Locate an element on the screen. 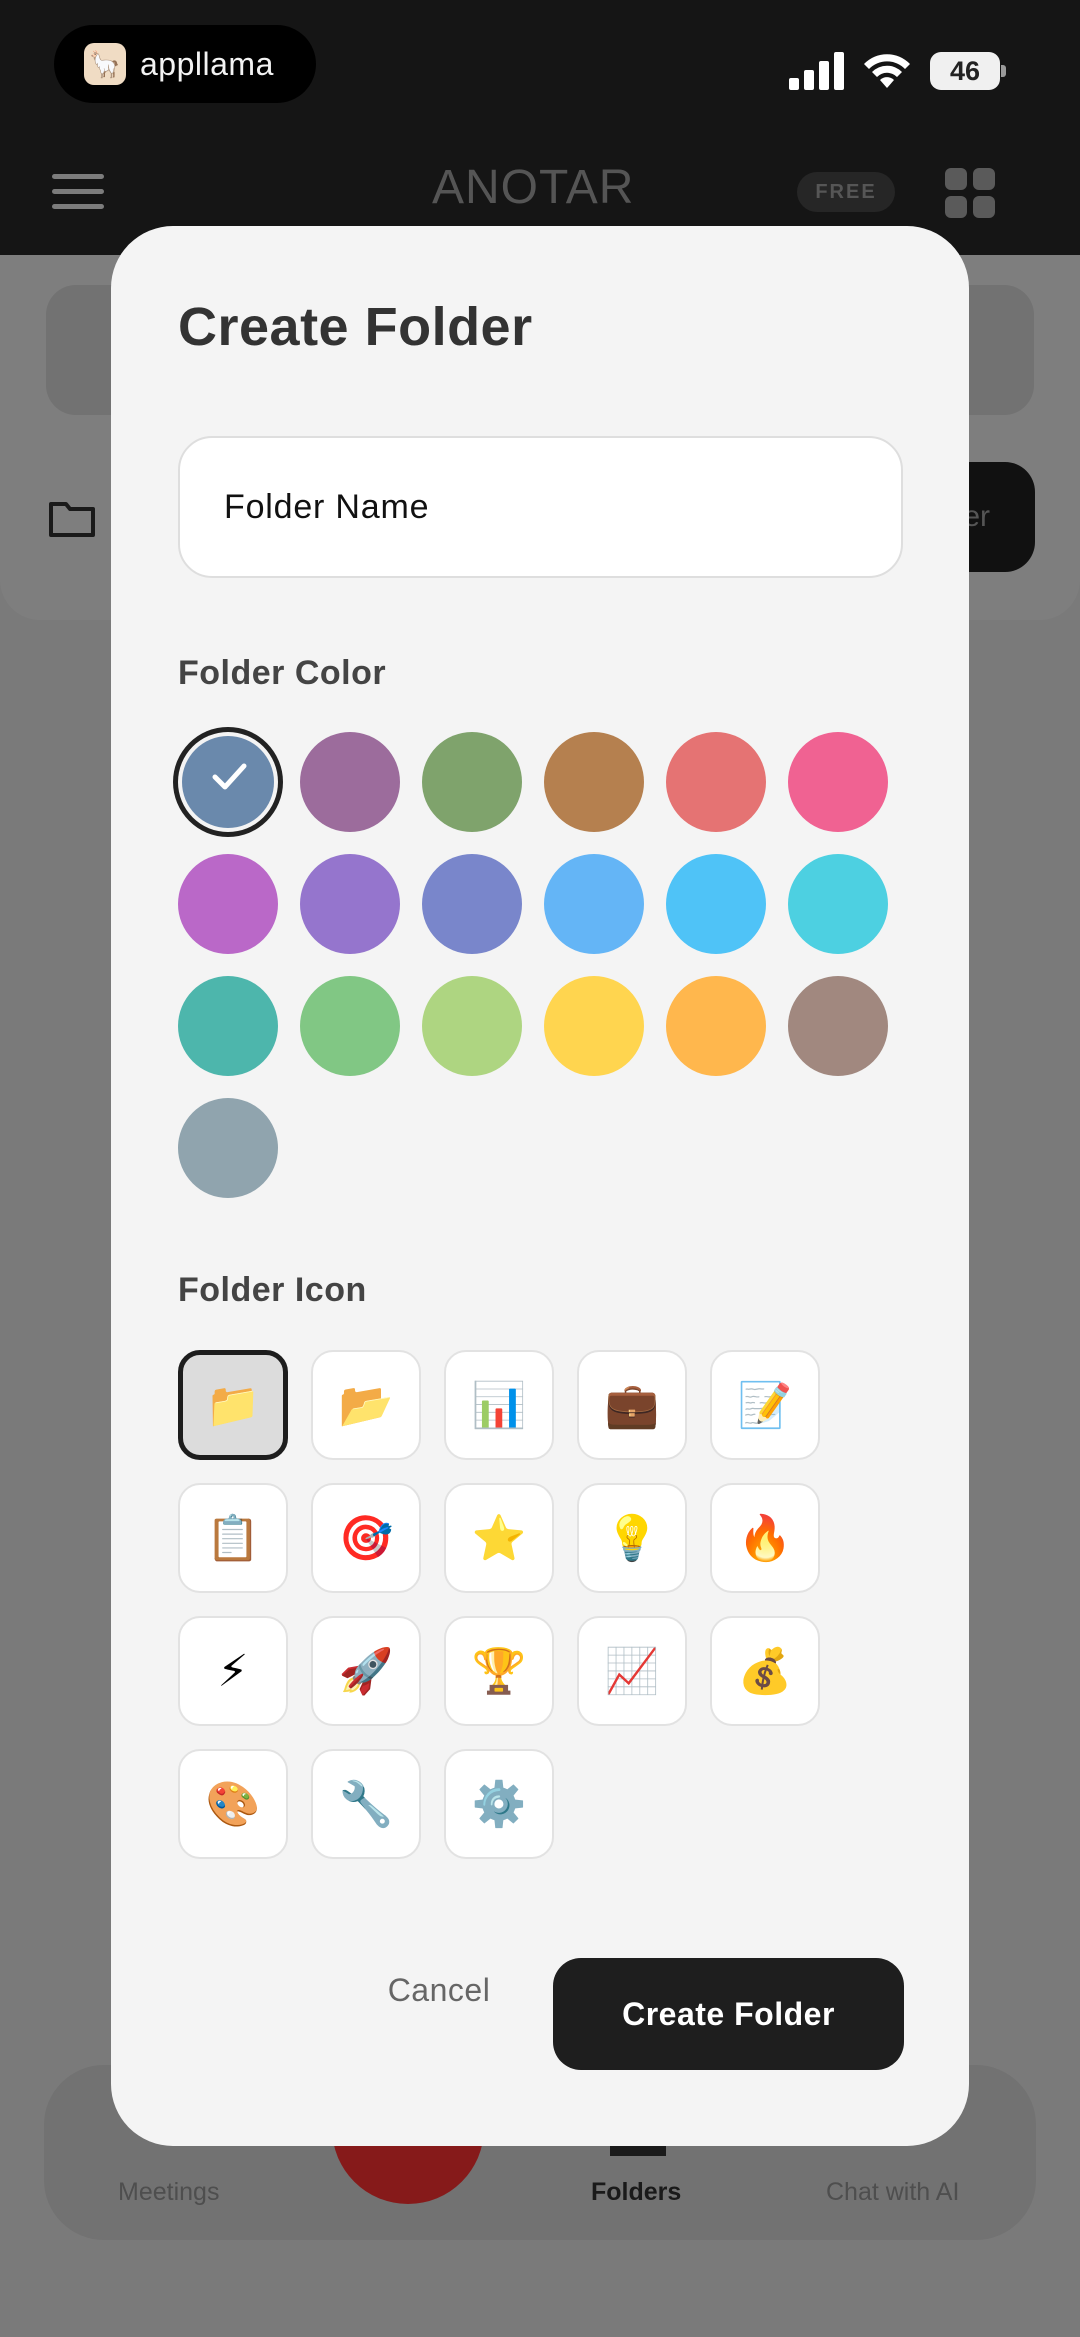  lightning-icon: ⚡ is located at coordinates (233, 1671).